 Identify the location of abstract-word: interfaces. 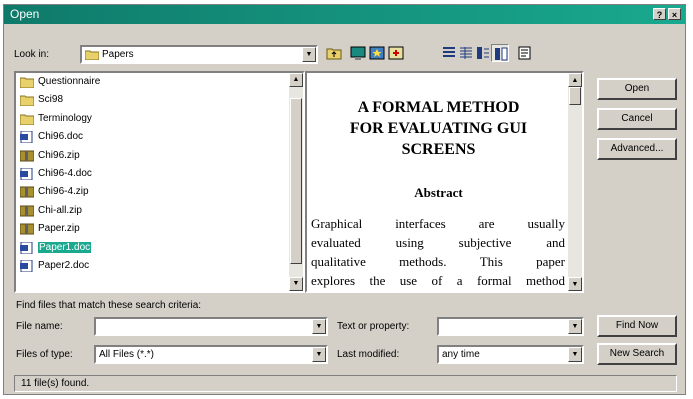
(420, 223).